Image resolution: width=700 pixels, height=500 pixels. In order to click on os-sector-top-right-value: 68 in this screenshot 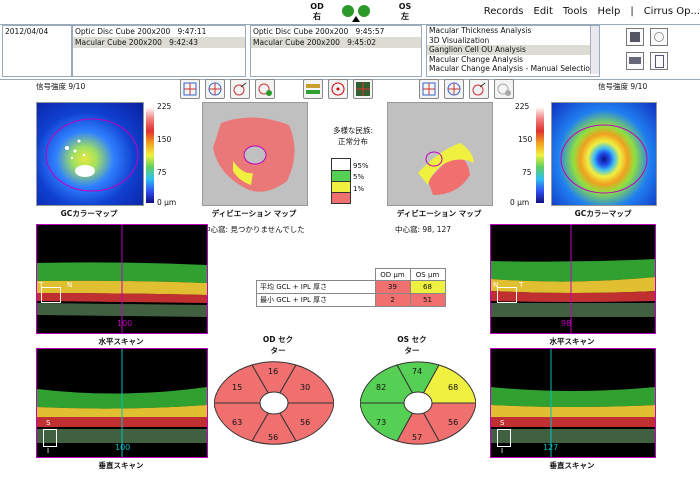, I will do `click(453, 387)`.